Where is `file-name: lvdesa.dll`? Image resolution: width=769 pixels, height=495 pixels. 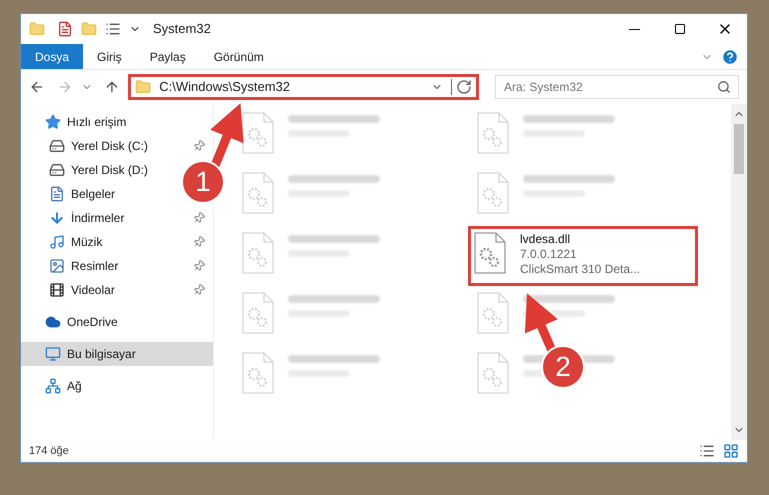
file-name: lvdesa.dll is located at coordinates (546, 239).